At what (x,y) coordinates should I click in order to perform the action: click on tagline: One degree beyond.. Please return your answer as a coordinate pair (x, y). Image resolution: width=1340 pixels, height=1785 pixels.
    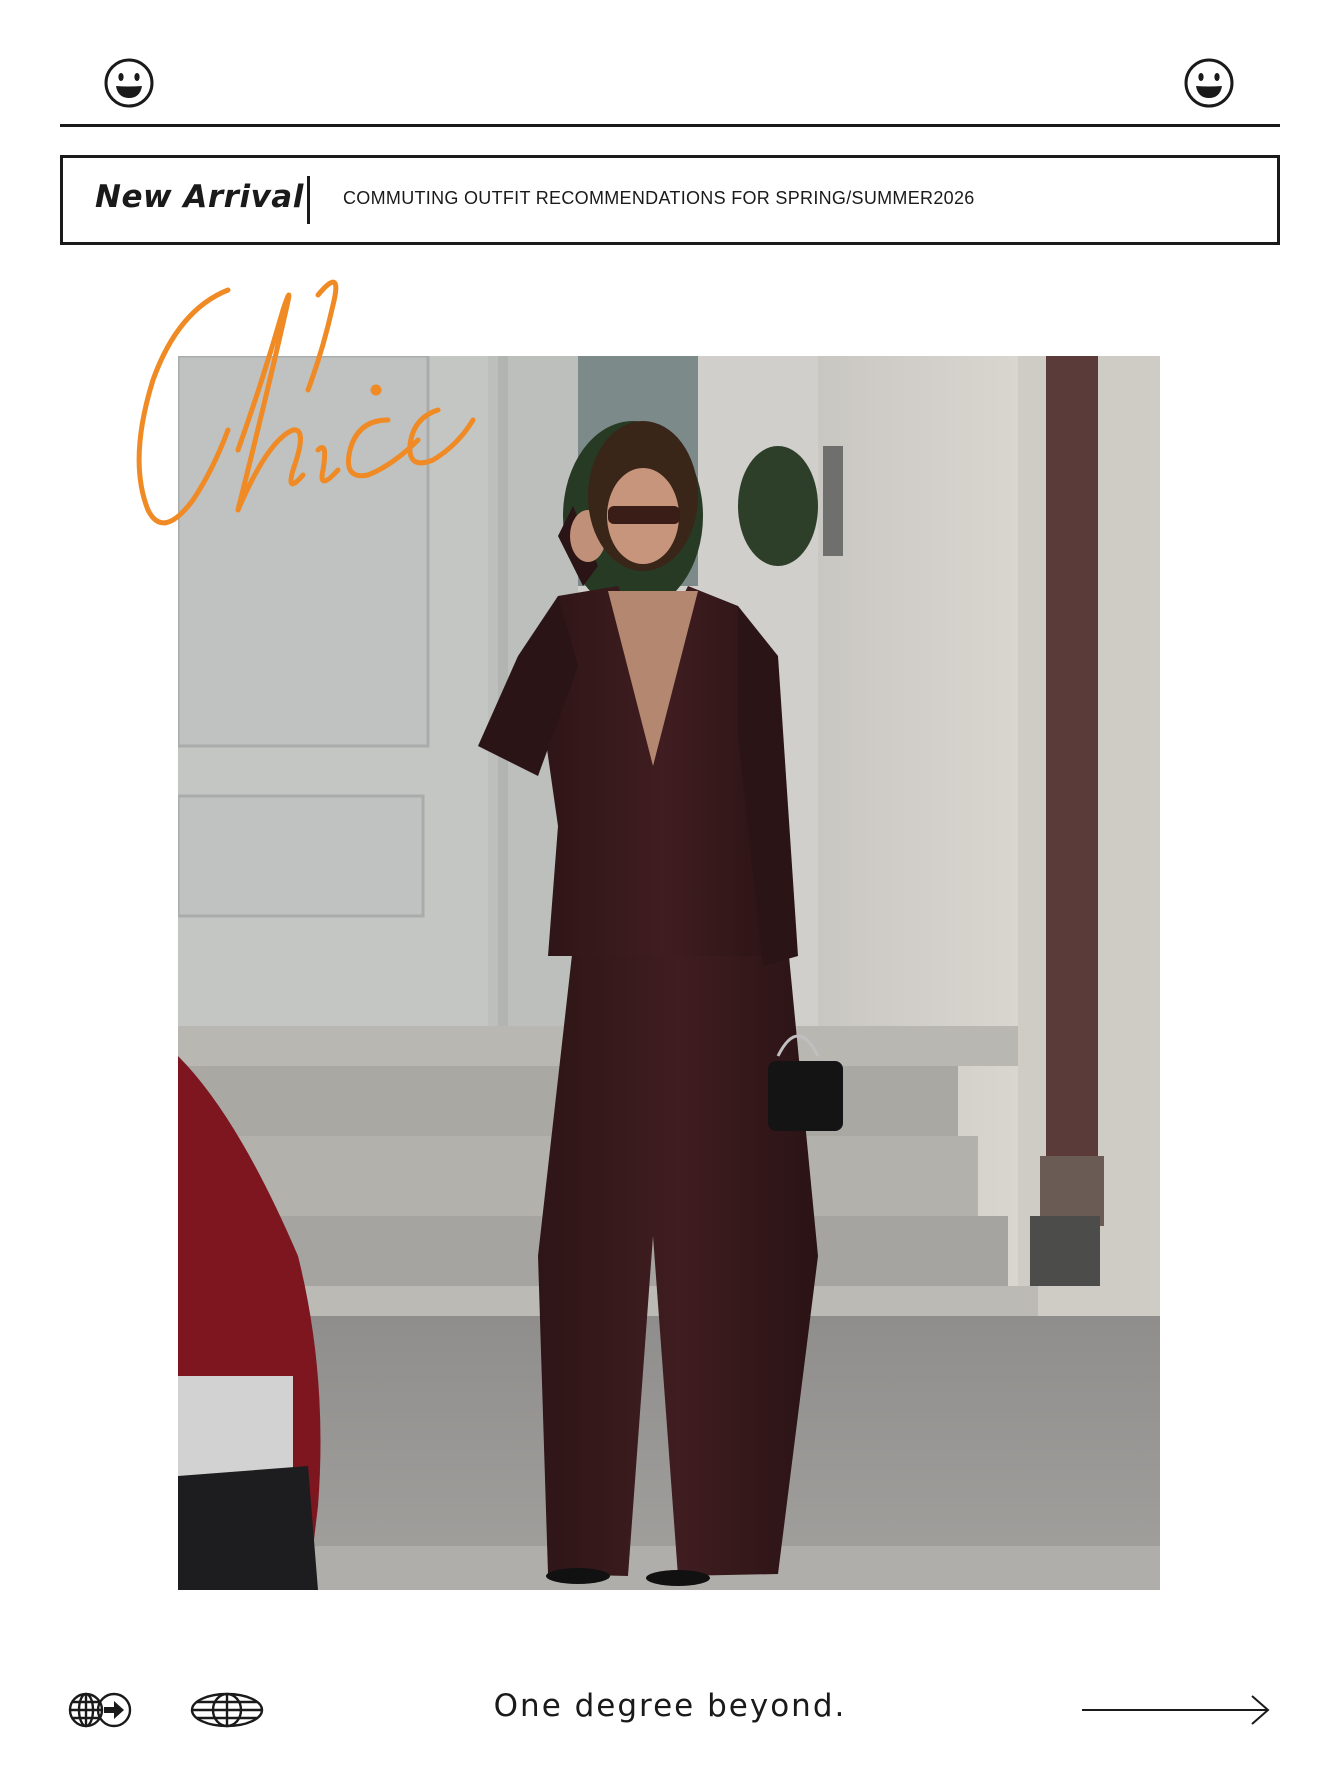
    Looking at the image, I should click on (670, 1706).